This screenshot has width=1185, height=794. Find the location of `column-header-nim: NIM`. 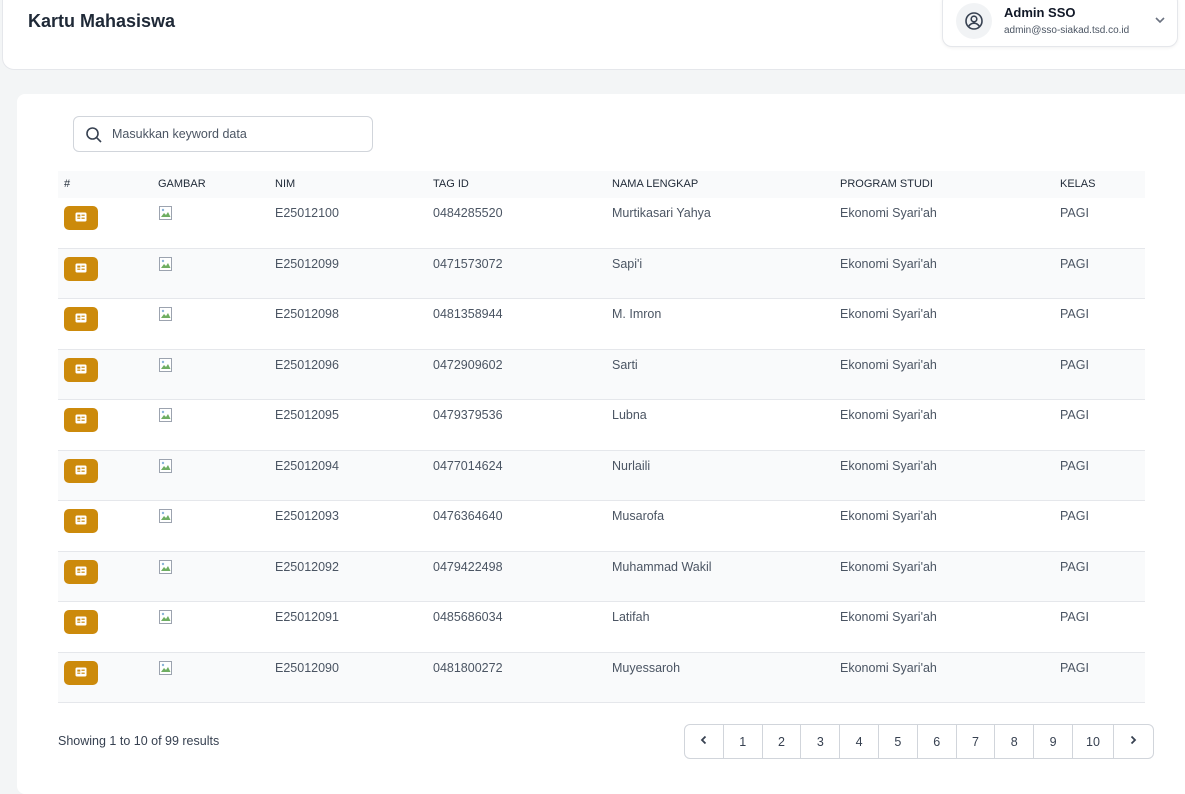

column-header-nim: NIM is located at coordinates (285, 184).